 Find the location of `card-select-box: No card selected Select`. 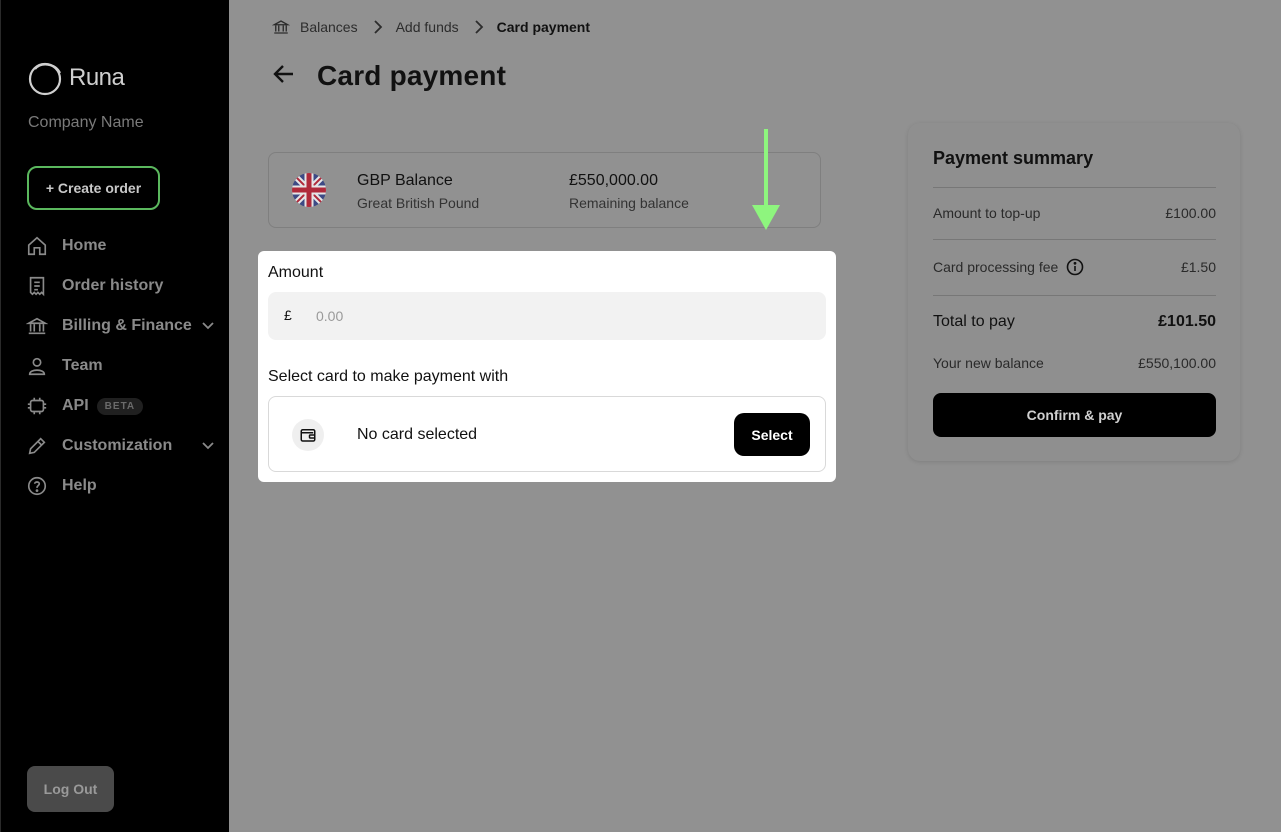

card-select-box: No card selected Select is located at coordinates (547, 434).